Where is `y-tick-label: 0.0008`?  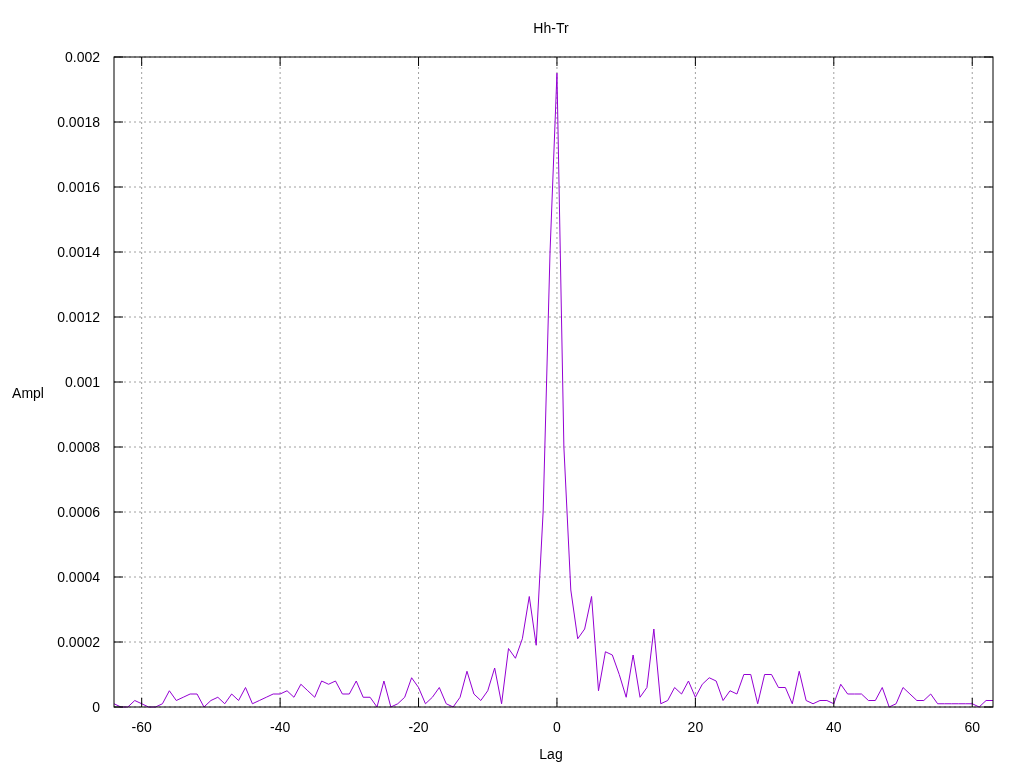
y-tick-label: 0.0008 is located at coordinates (78, 447).